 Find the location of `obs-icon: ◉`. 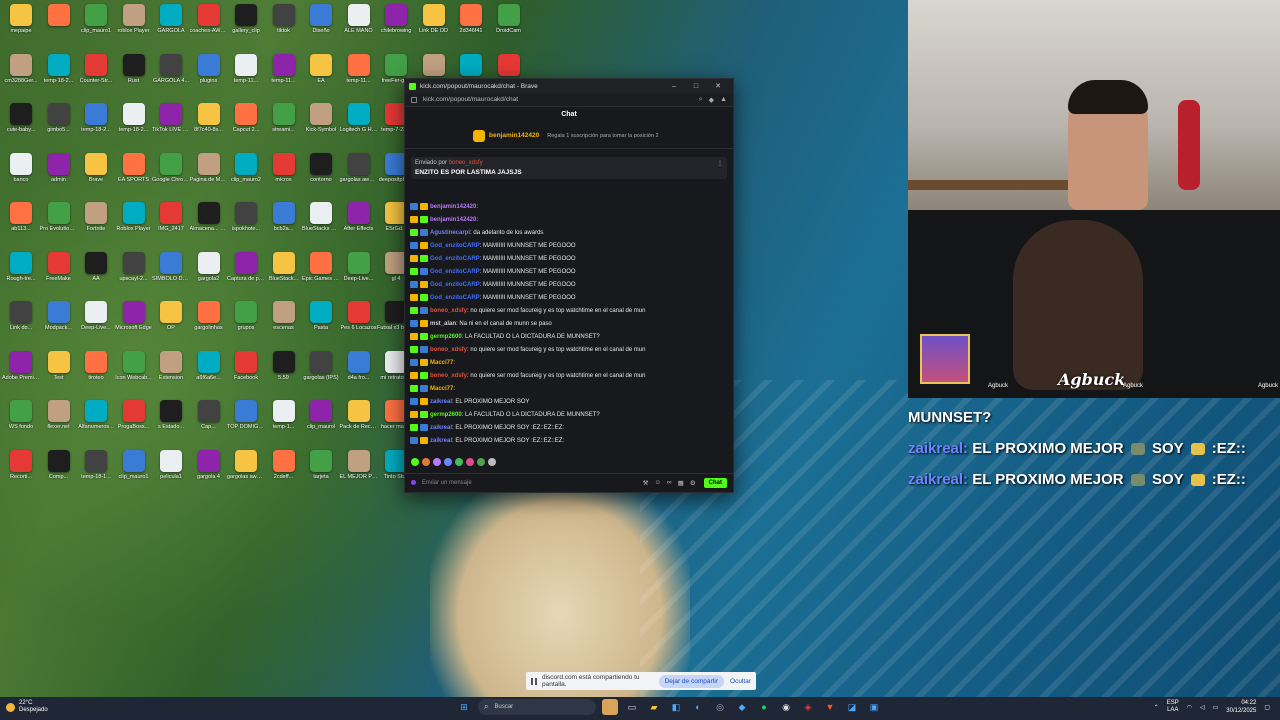

obs-icon: ◉ is located at coordinates (786, 707).